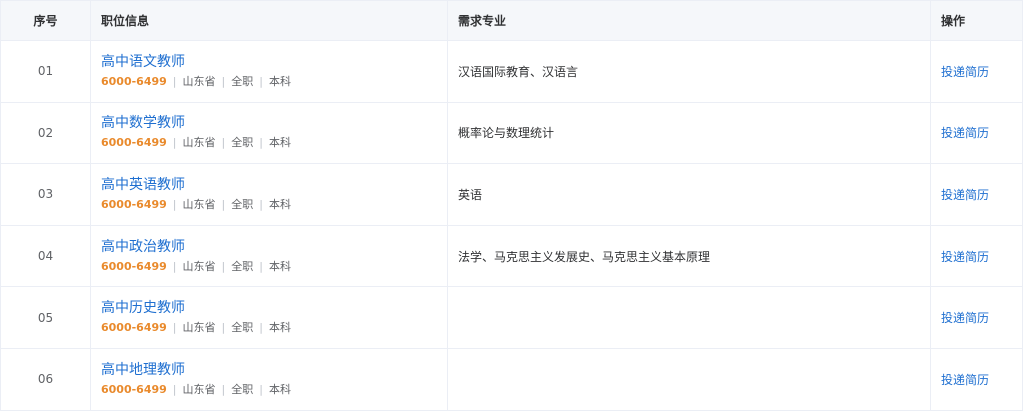 The width and height of the screenshot is (1024, 411). What do you see at coordinates (689, 133) in the screenshot?
I see `major-cell: 概率论与数理统计` at bounding box center [689, 133].